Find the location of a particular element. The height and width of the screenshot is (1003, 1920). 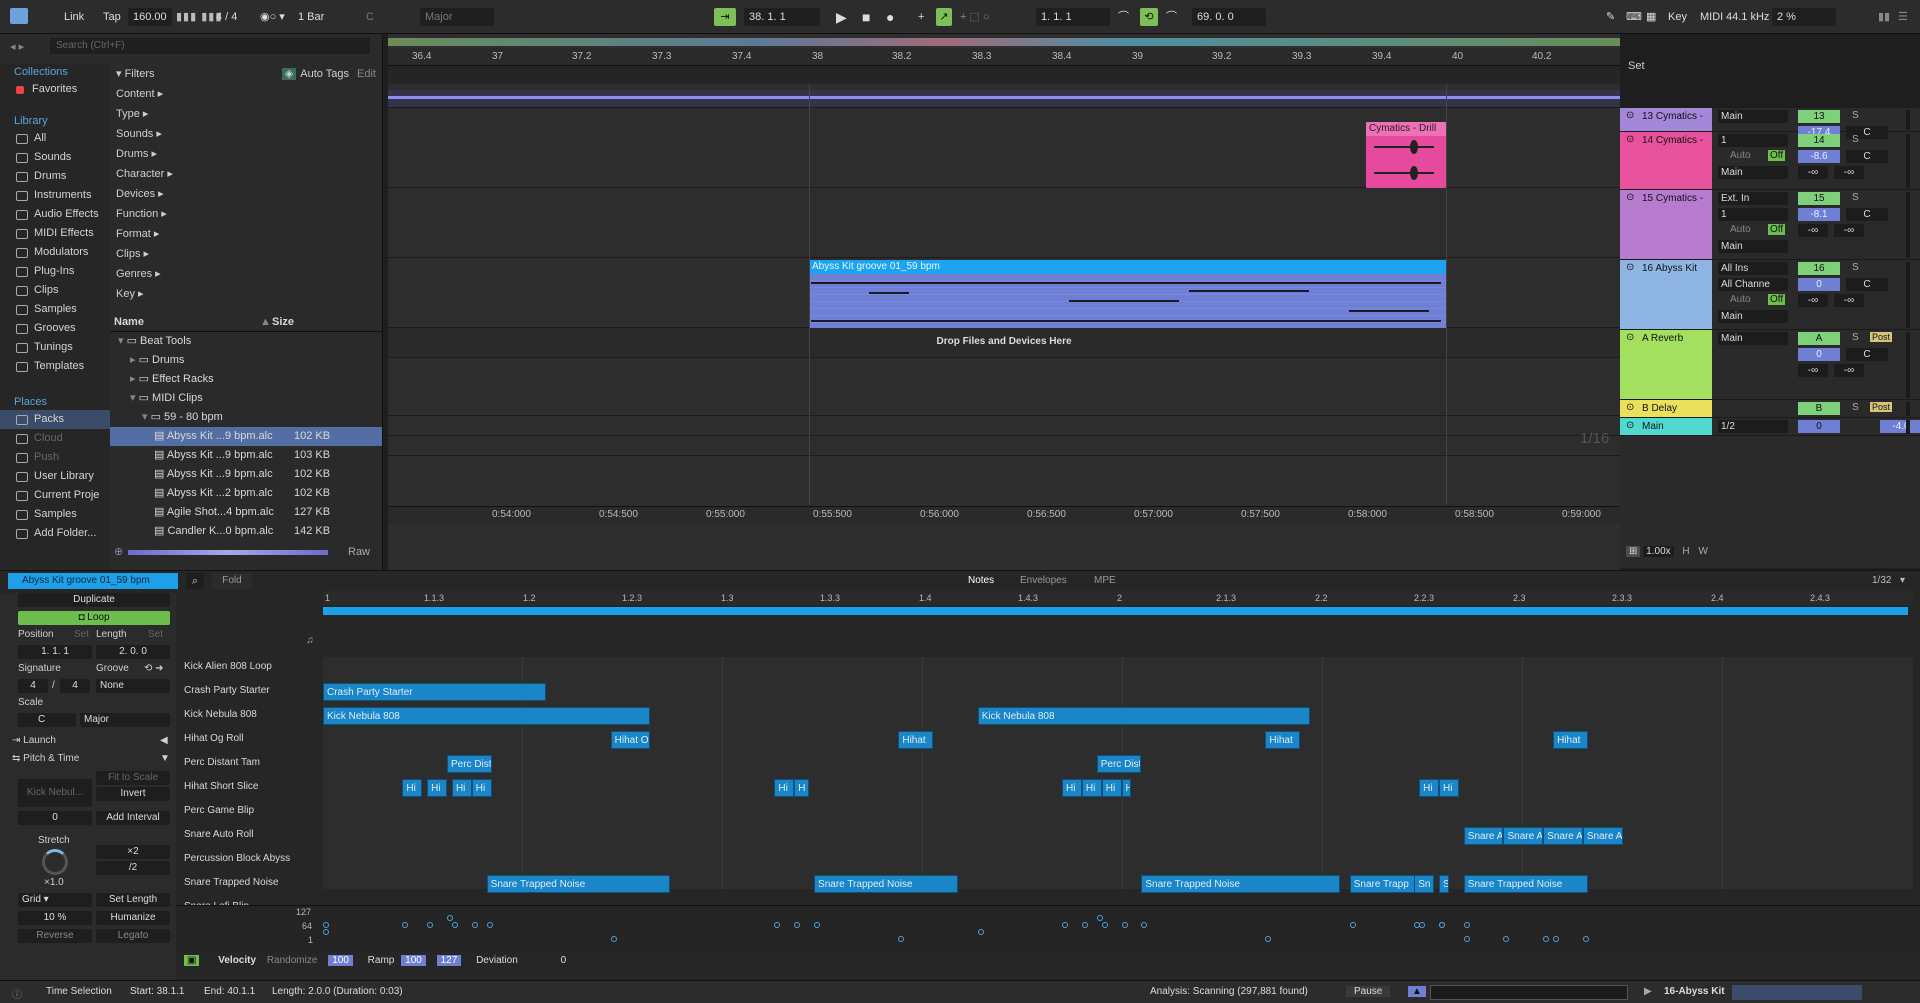

punch-in-icon: ⌒ is located at coordinates (1123, 17).